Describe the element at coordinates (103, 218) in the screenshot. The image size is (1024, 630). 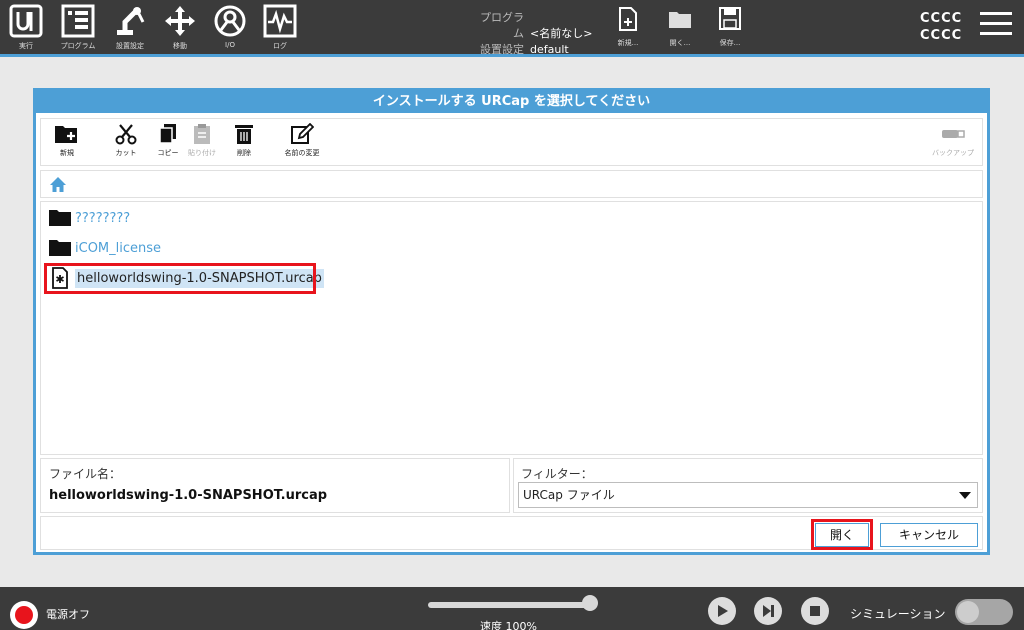
I see `file-name: ????????` at that location.